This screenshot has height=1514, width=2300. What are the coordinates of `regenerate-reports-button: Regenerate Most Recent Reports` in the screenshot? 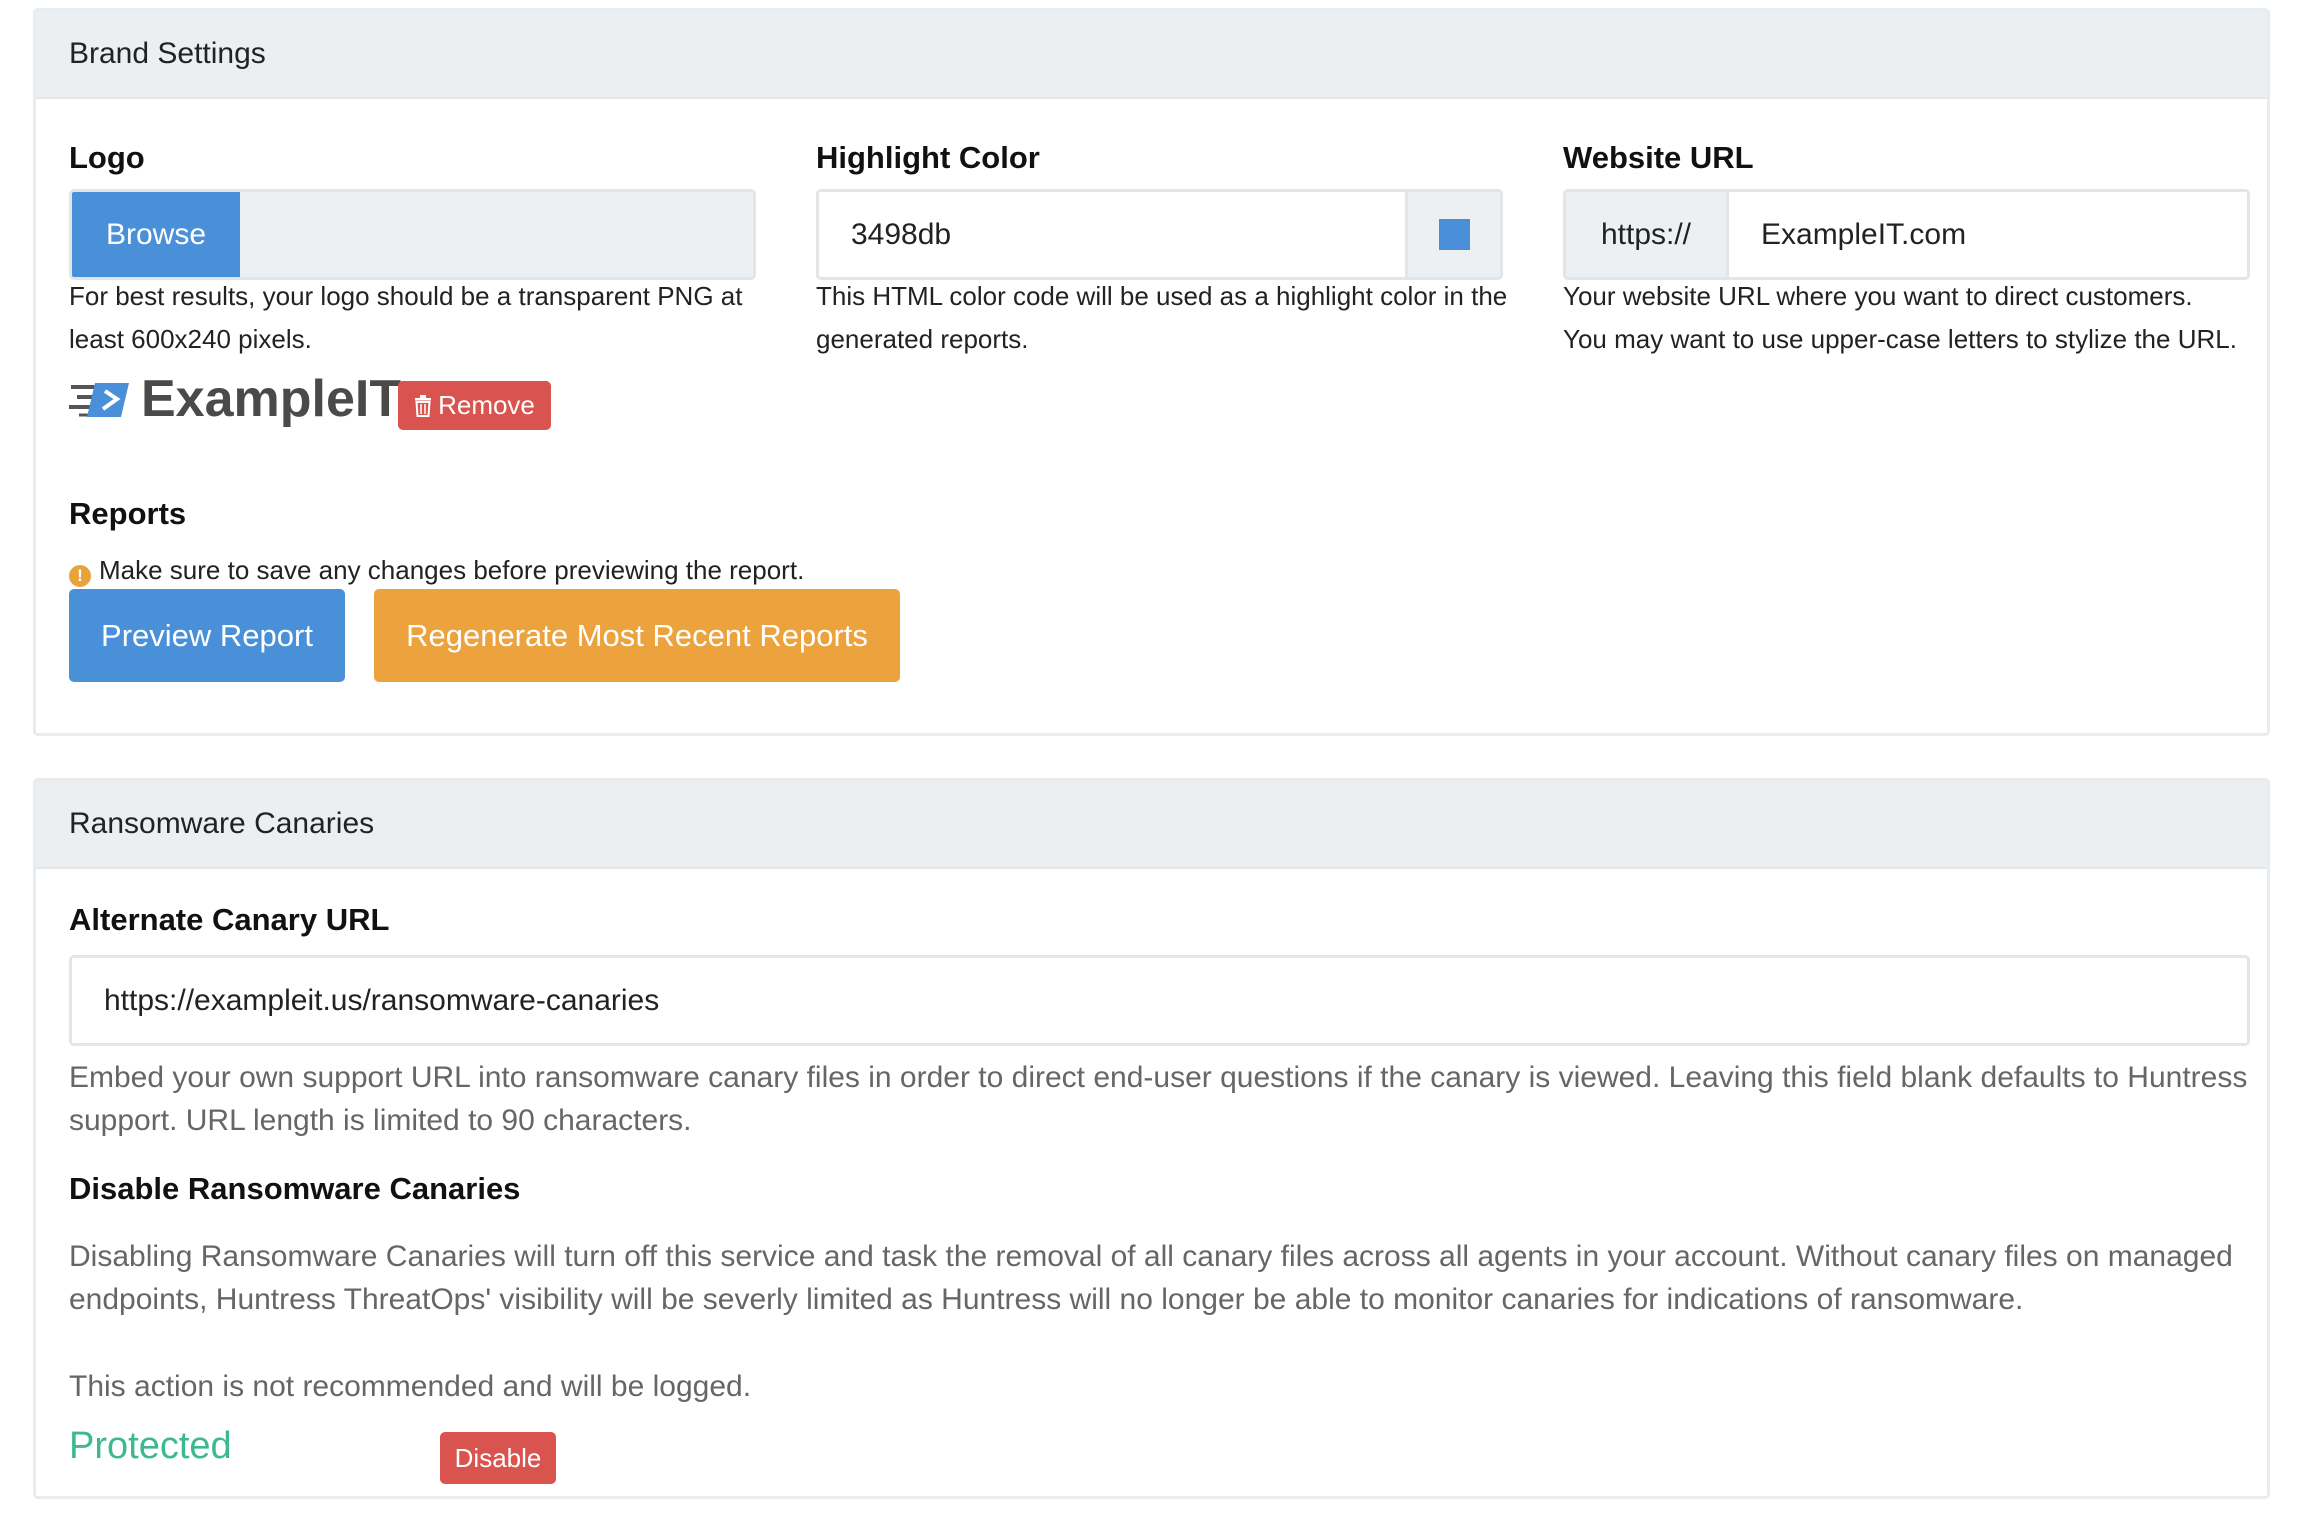 It's located at (637, 635).